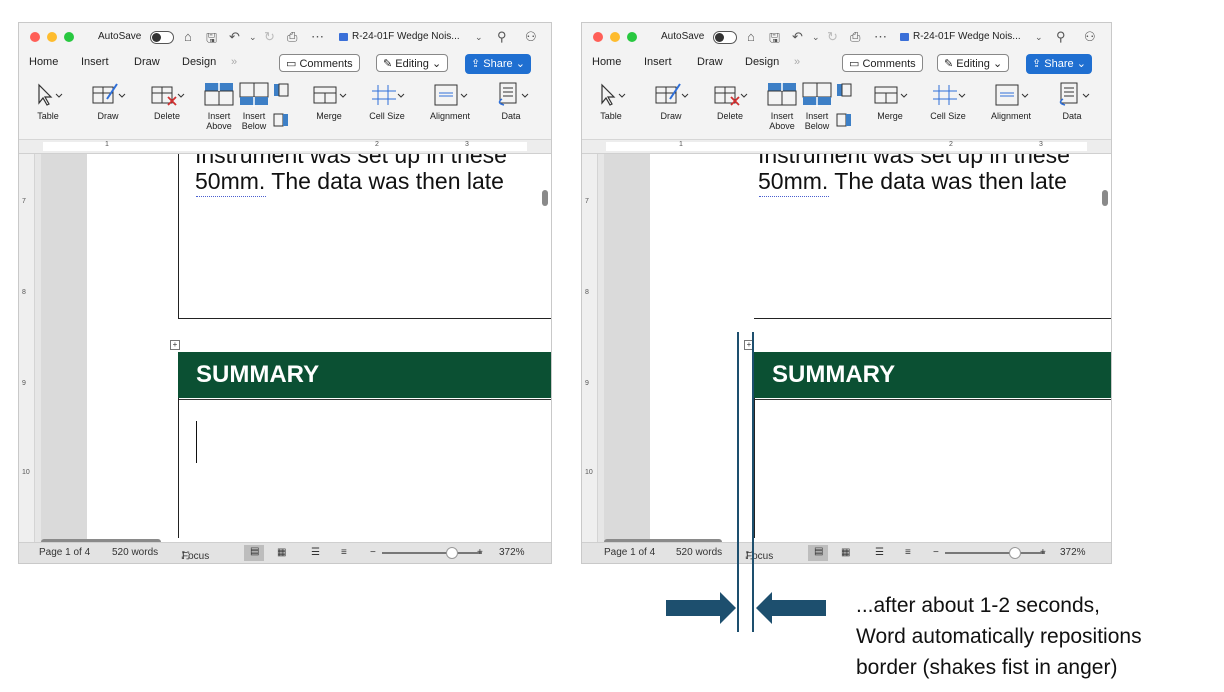 Image resolution: width=1224 pixels, height=692 pixels. What do you see at coordinates (147, 62) in the screenshot?
I see `tab-draw: Draw` at bounding box center [147, 62].